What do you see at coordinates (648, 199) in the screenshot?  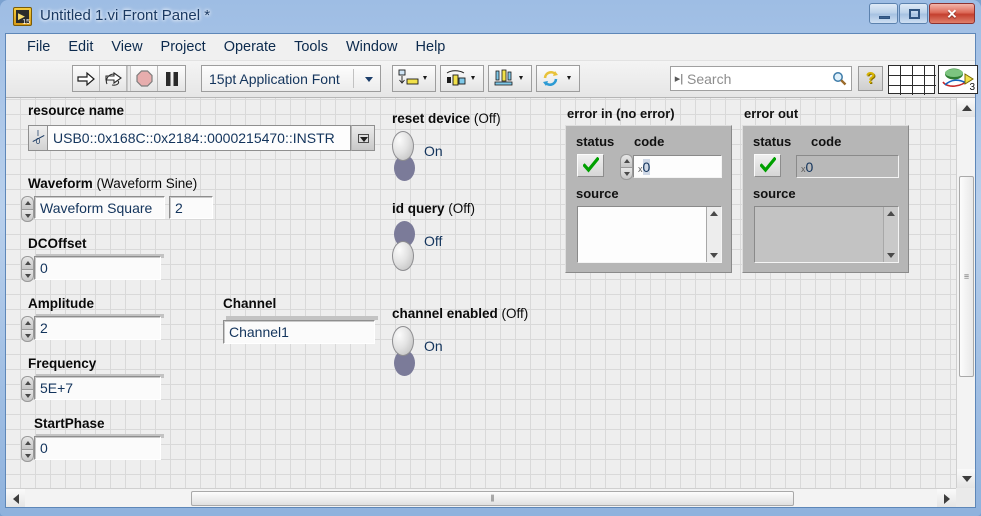 I see `error-in-cluster: status code x 0 source` at bounding box center [648, 199].